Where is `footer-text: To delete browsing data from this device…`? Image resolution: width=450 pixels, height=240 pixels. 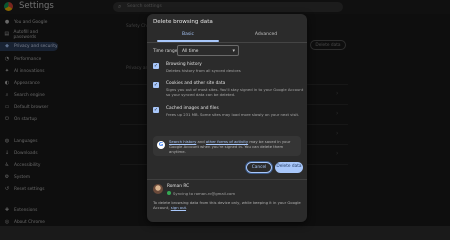 footer-text: To delete browsing data from this device… is located at coordinates (228, 205).